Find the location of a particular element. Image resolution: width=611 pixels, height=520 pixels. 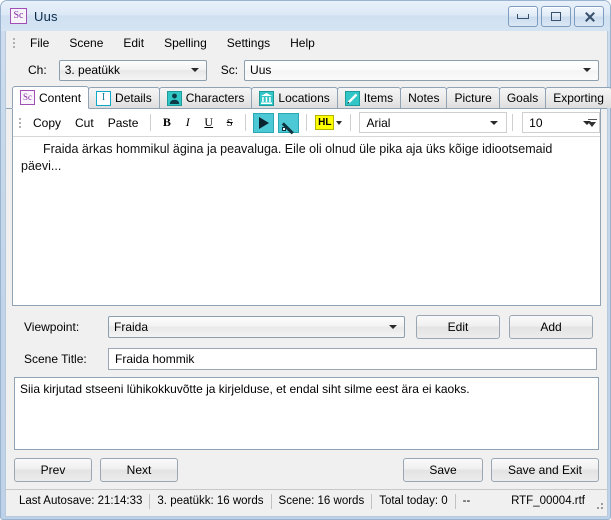

prev-button: Prev is located at coordinates (53, 470).